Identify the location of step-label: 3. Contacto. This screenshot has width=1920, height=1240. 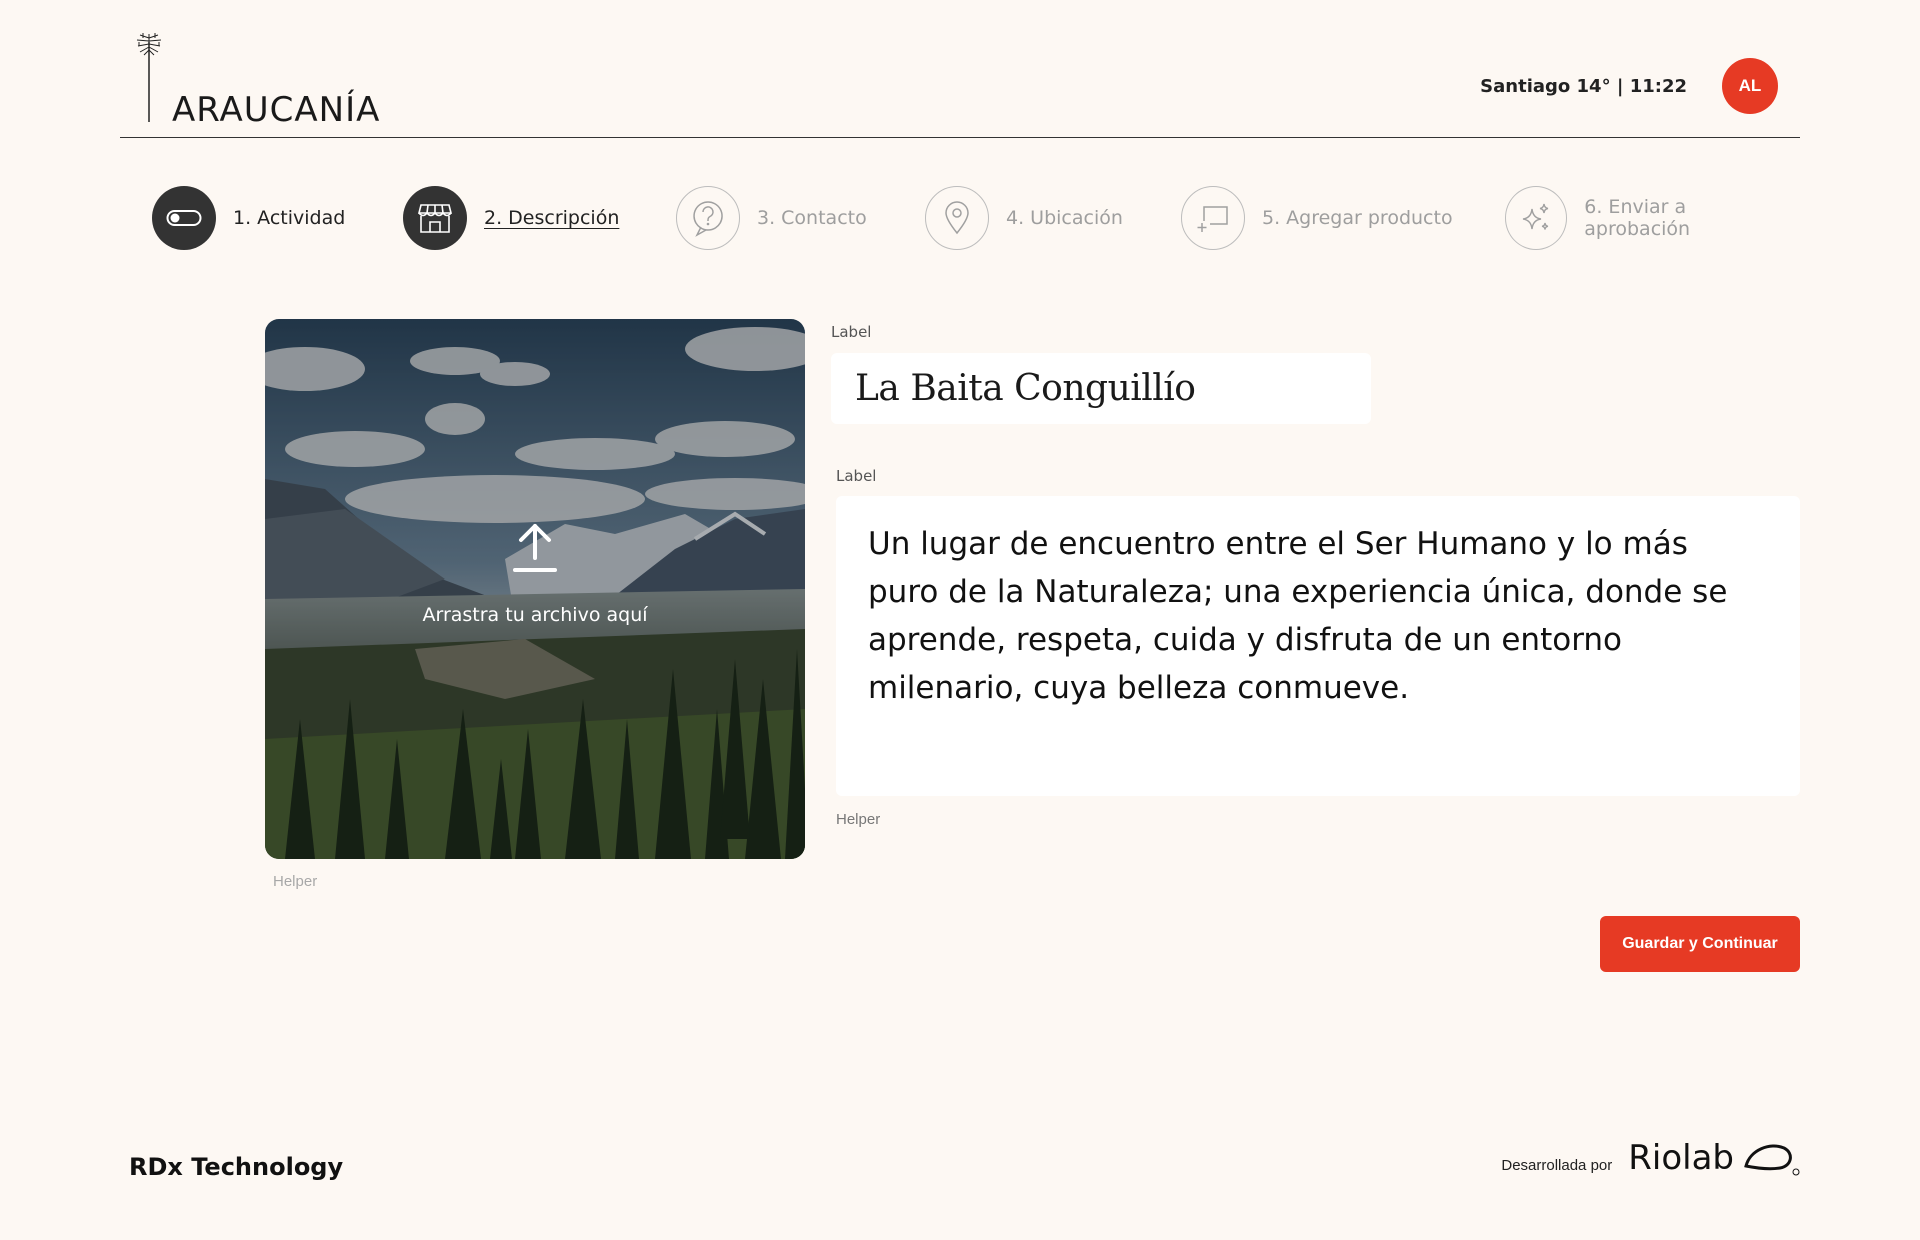
(812, 218).